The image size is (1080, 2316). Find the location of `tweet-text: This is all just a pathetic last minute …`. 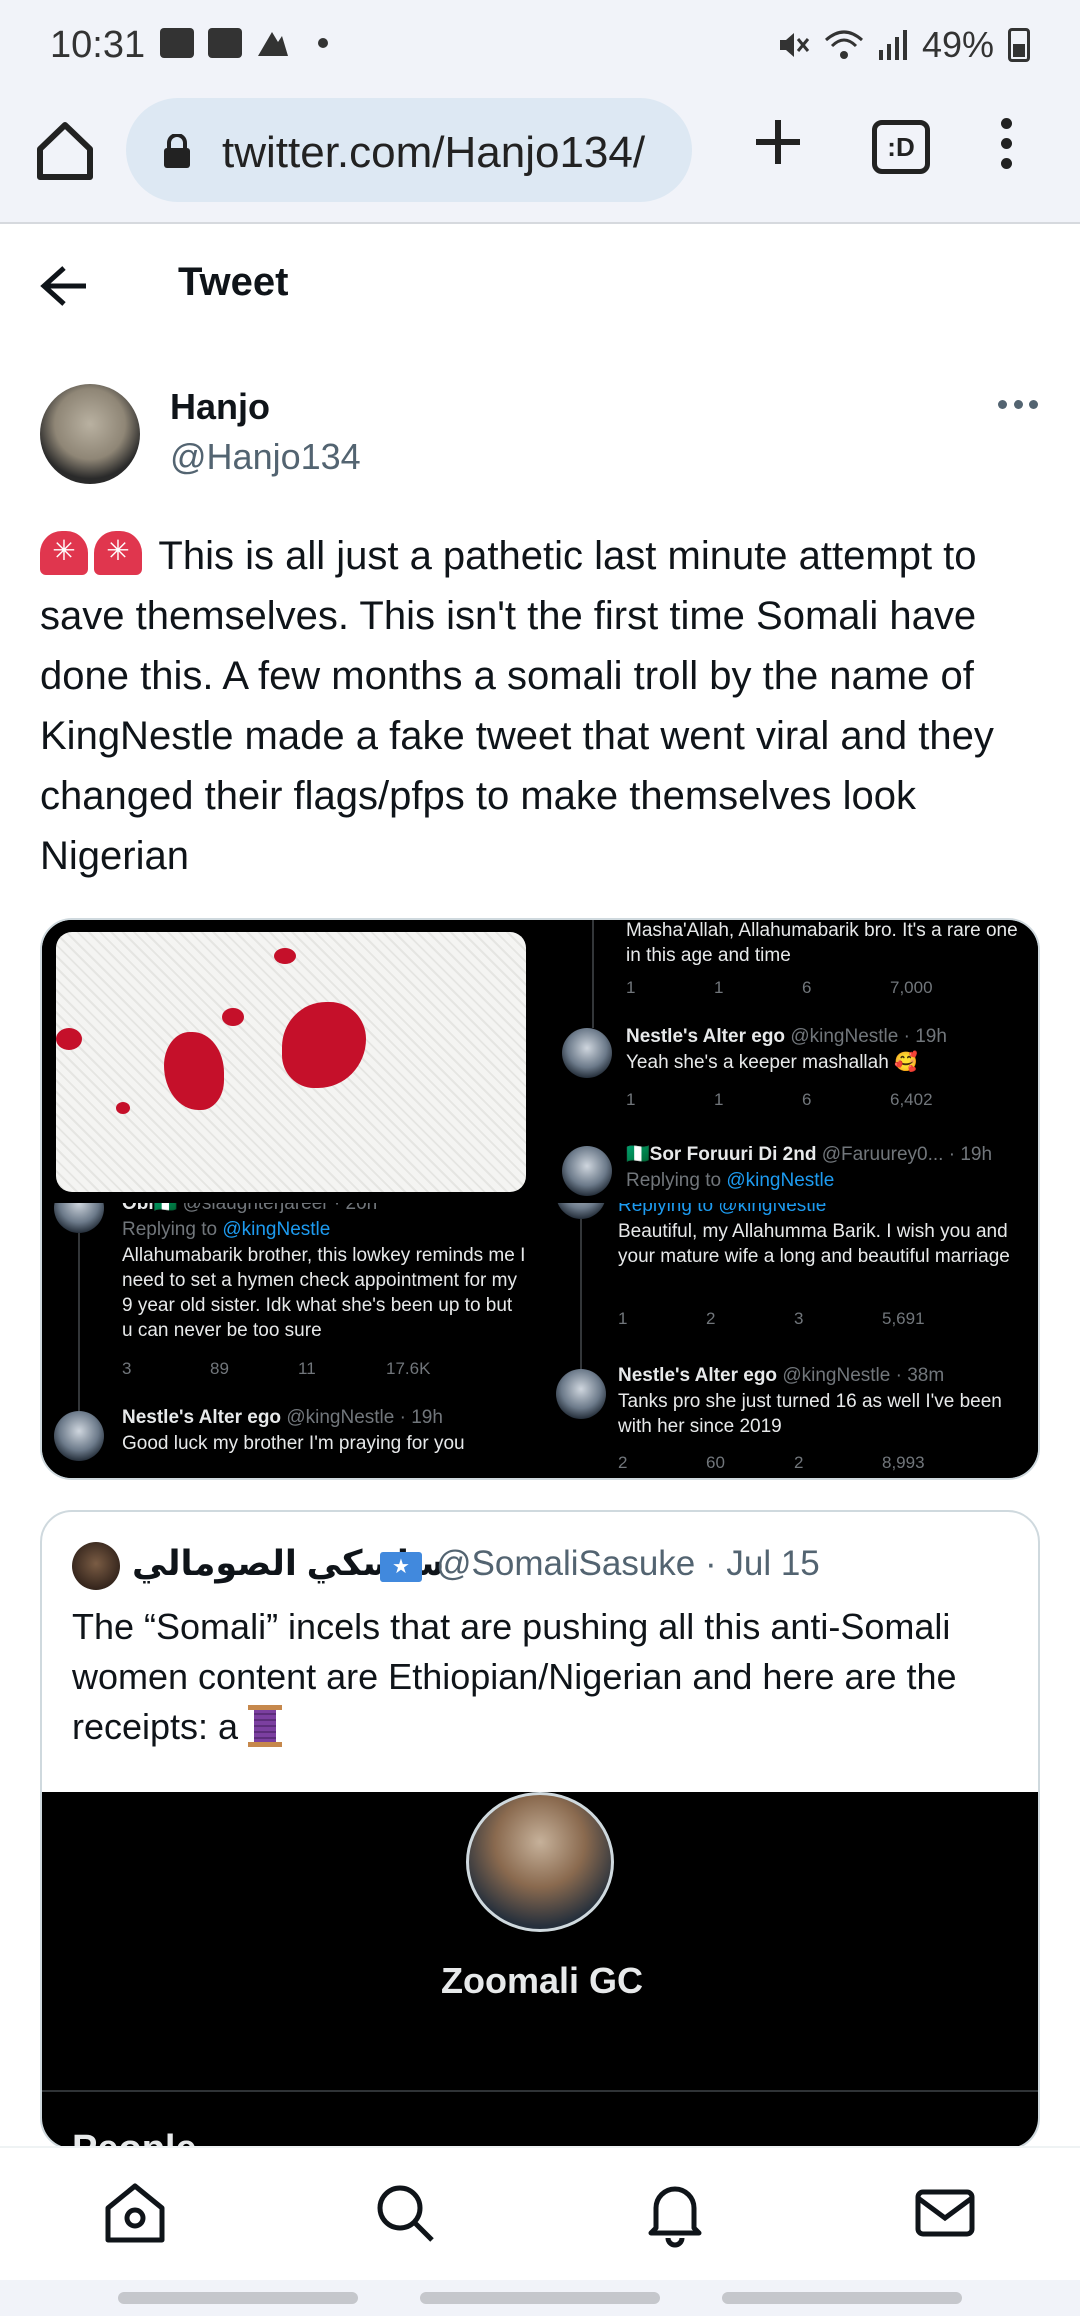

tweet-text: This is all just a pathetic last minute … is located at coordinates (517, 706).